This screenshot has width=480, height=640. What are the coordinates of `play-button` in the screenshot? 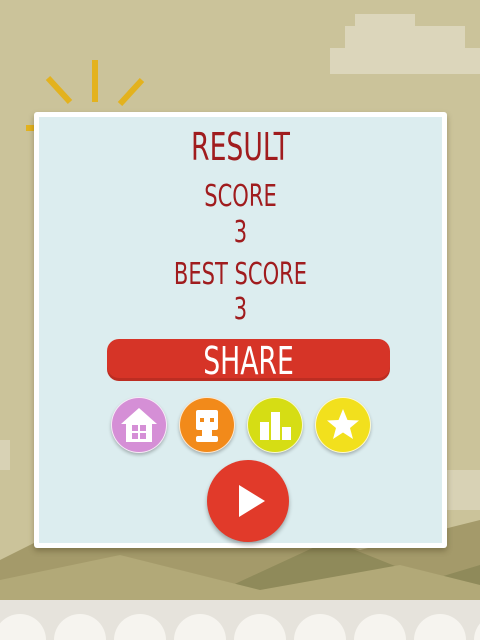 It's located at (248, 501).